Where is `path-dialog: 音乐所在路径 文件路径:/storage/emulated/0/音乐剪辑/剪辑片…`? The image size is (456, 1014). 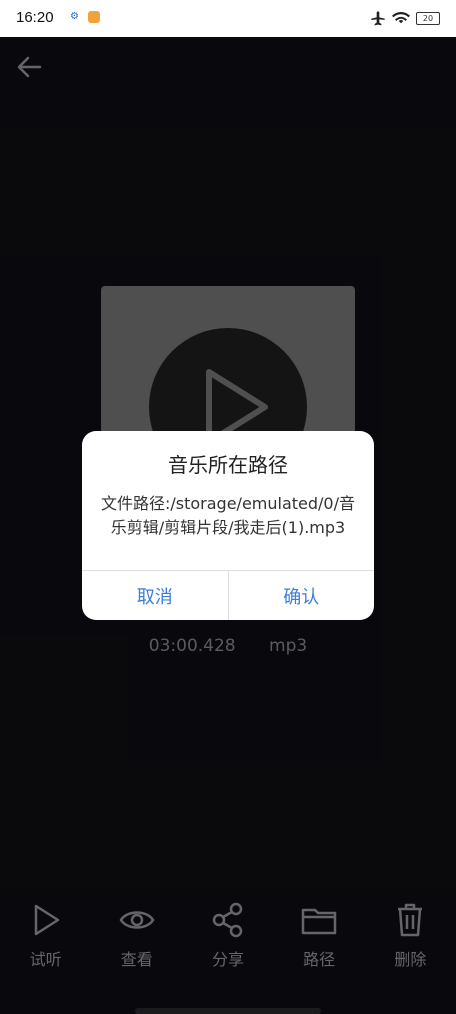 path-dialog: 音乐所在路径 文件路径:/storage/emulated/0/音乐剪辑/剪辑片… is located at coordinates (228, 525).